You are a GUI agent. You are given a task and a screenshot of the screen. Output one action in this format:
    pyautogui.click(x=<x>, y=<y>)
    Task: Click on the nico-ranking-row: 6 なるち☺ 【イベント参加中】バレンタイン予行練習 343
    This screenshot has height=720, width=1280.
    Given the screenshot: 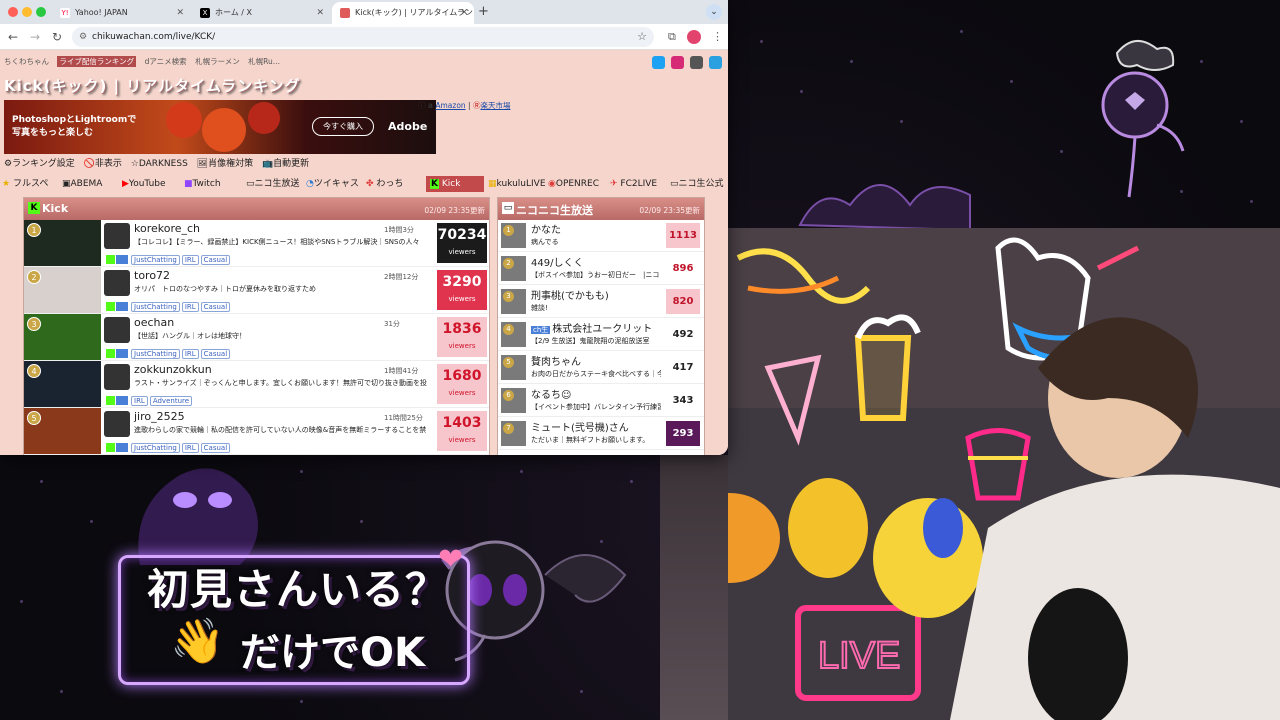 What is the action you would take?
    pyautogui.click(x=601, y=401)
    